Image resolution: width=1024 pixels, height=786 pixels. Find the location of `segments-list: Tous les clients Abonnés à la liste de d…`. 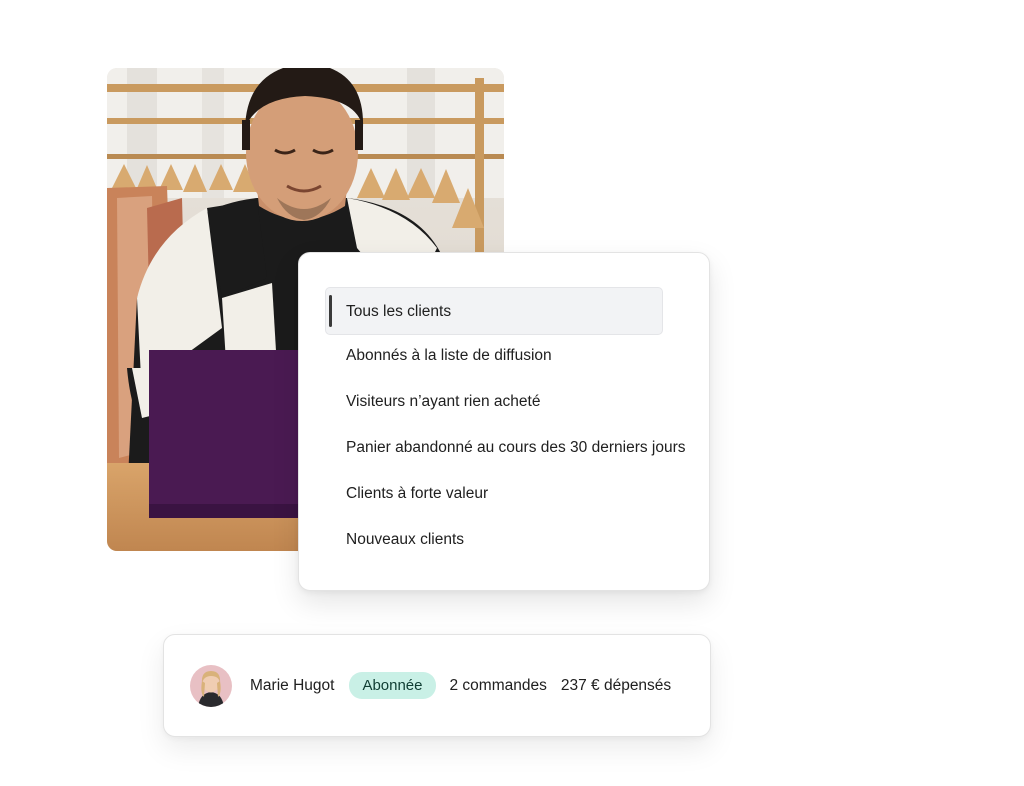

segments-list: Tous les clients Abonnés à la liste de d… is located at coordinates (517, 425).